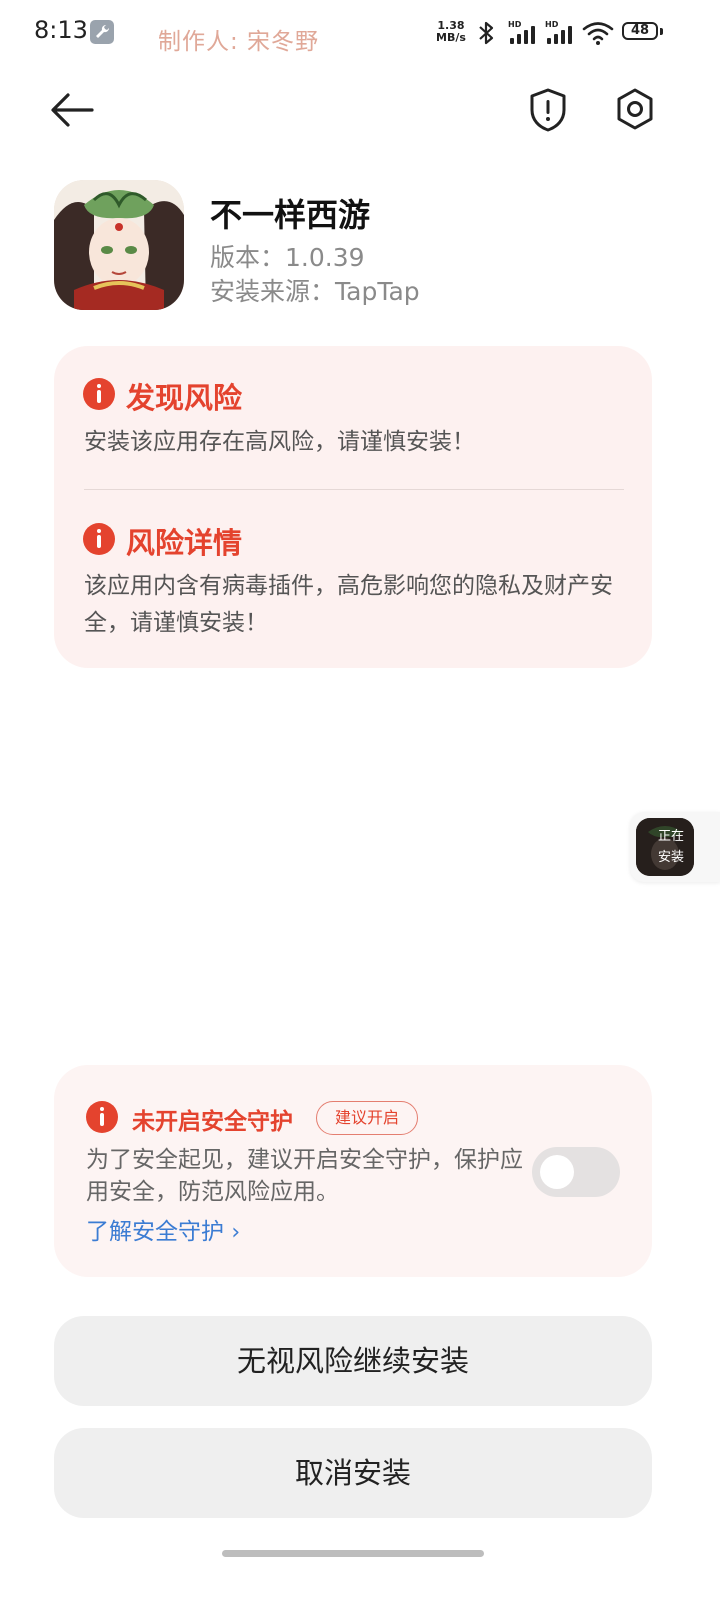 This screenshot has width=720, height=1600. Describe the element at coordinates (304, 1176) in the screenshot. I see `protection-description: 为了安全起见，建议开启安全守护，保护应用安全，防范风险应用。` at that location.